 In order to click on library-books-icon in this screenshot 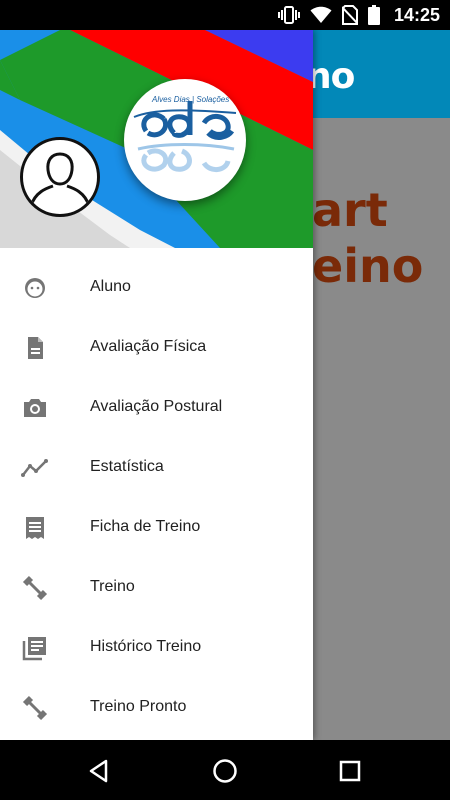, I will do `click(35, 648)`.